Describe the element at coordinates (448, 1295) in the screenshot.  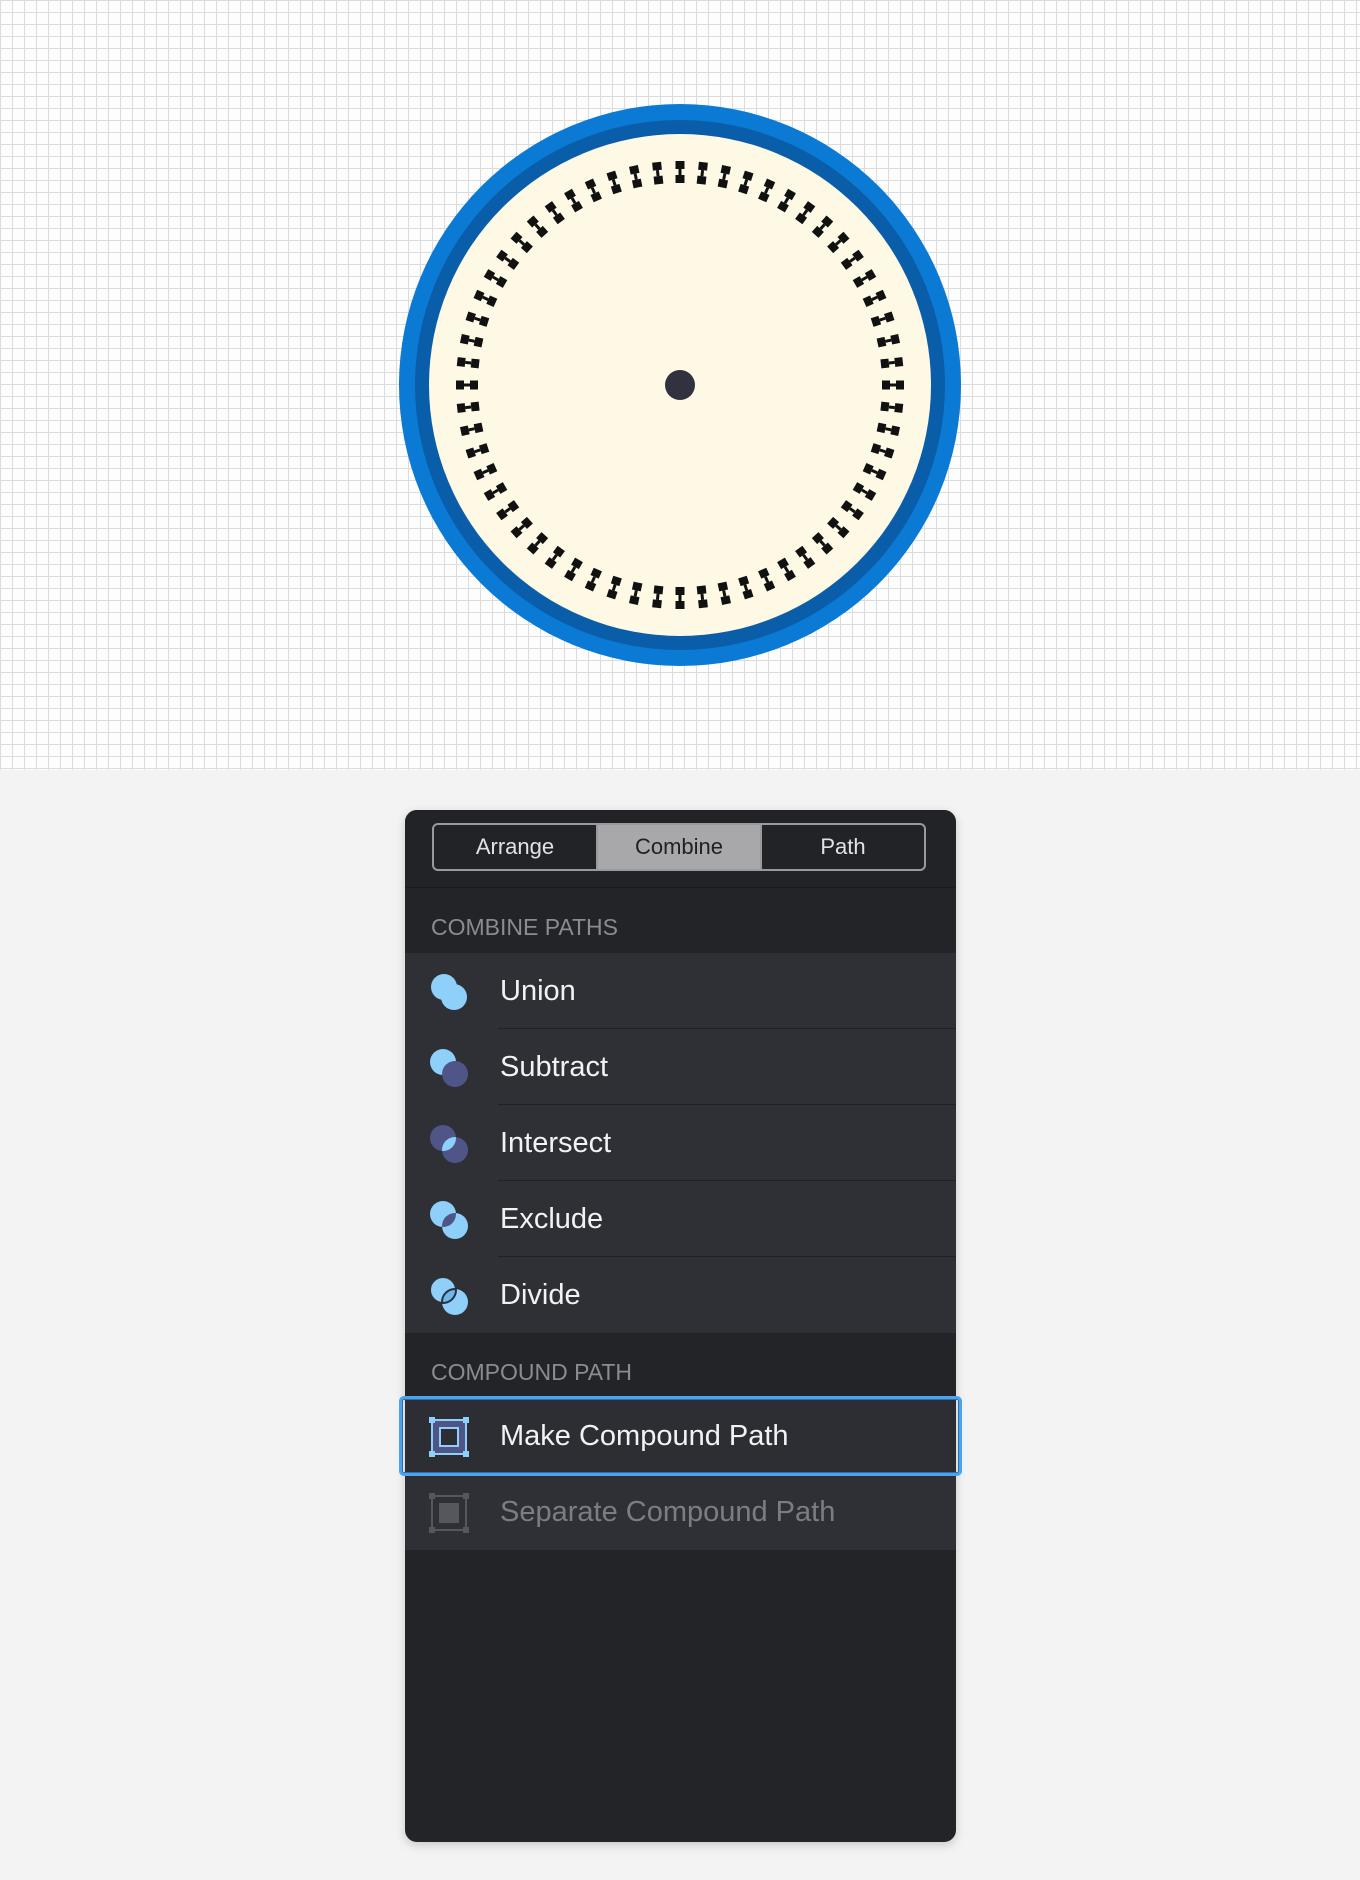
I see `divide-icon` at that location.